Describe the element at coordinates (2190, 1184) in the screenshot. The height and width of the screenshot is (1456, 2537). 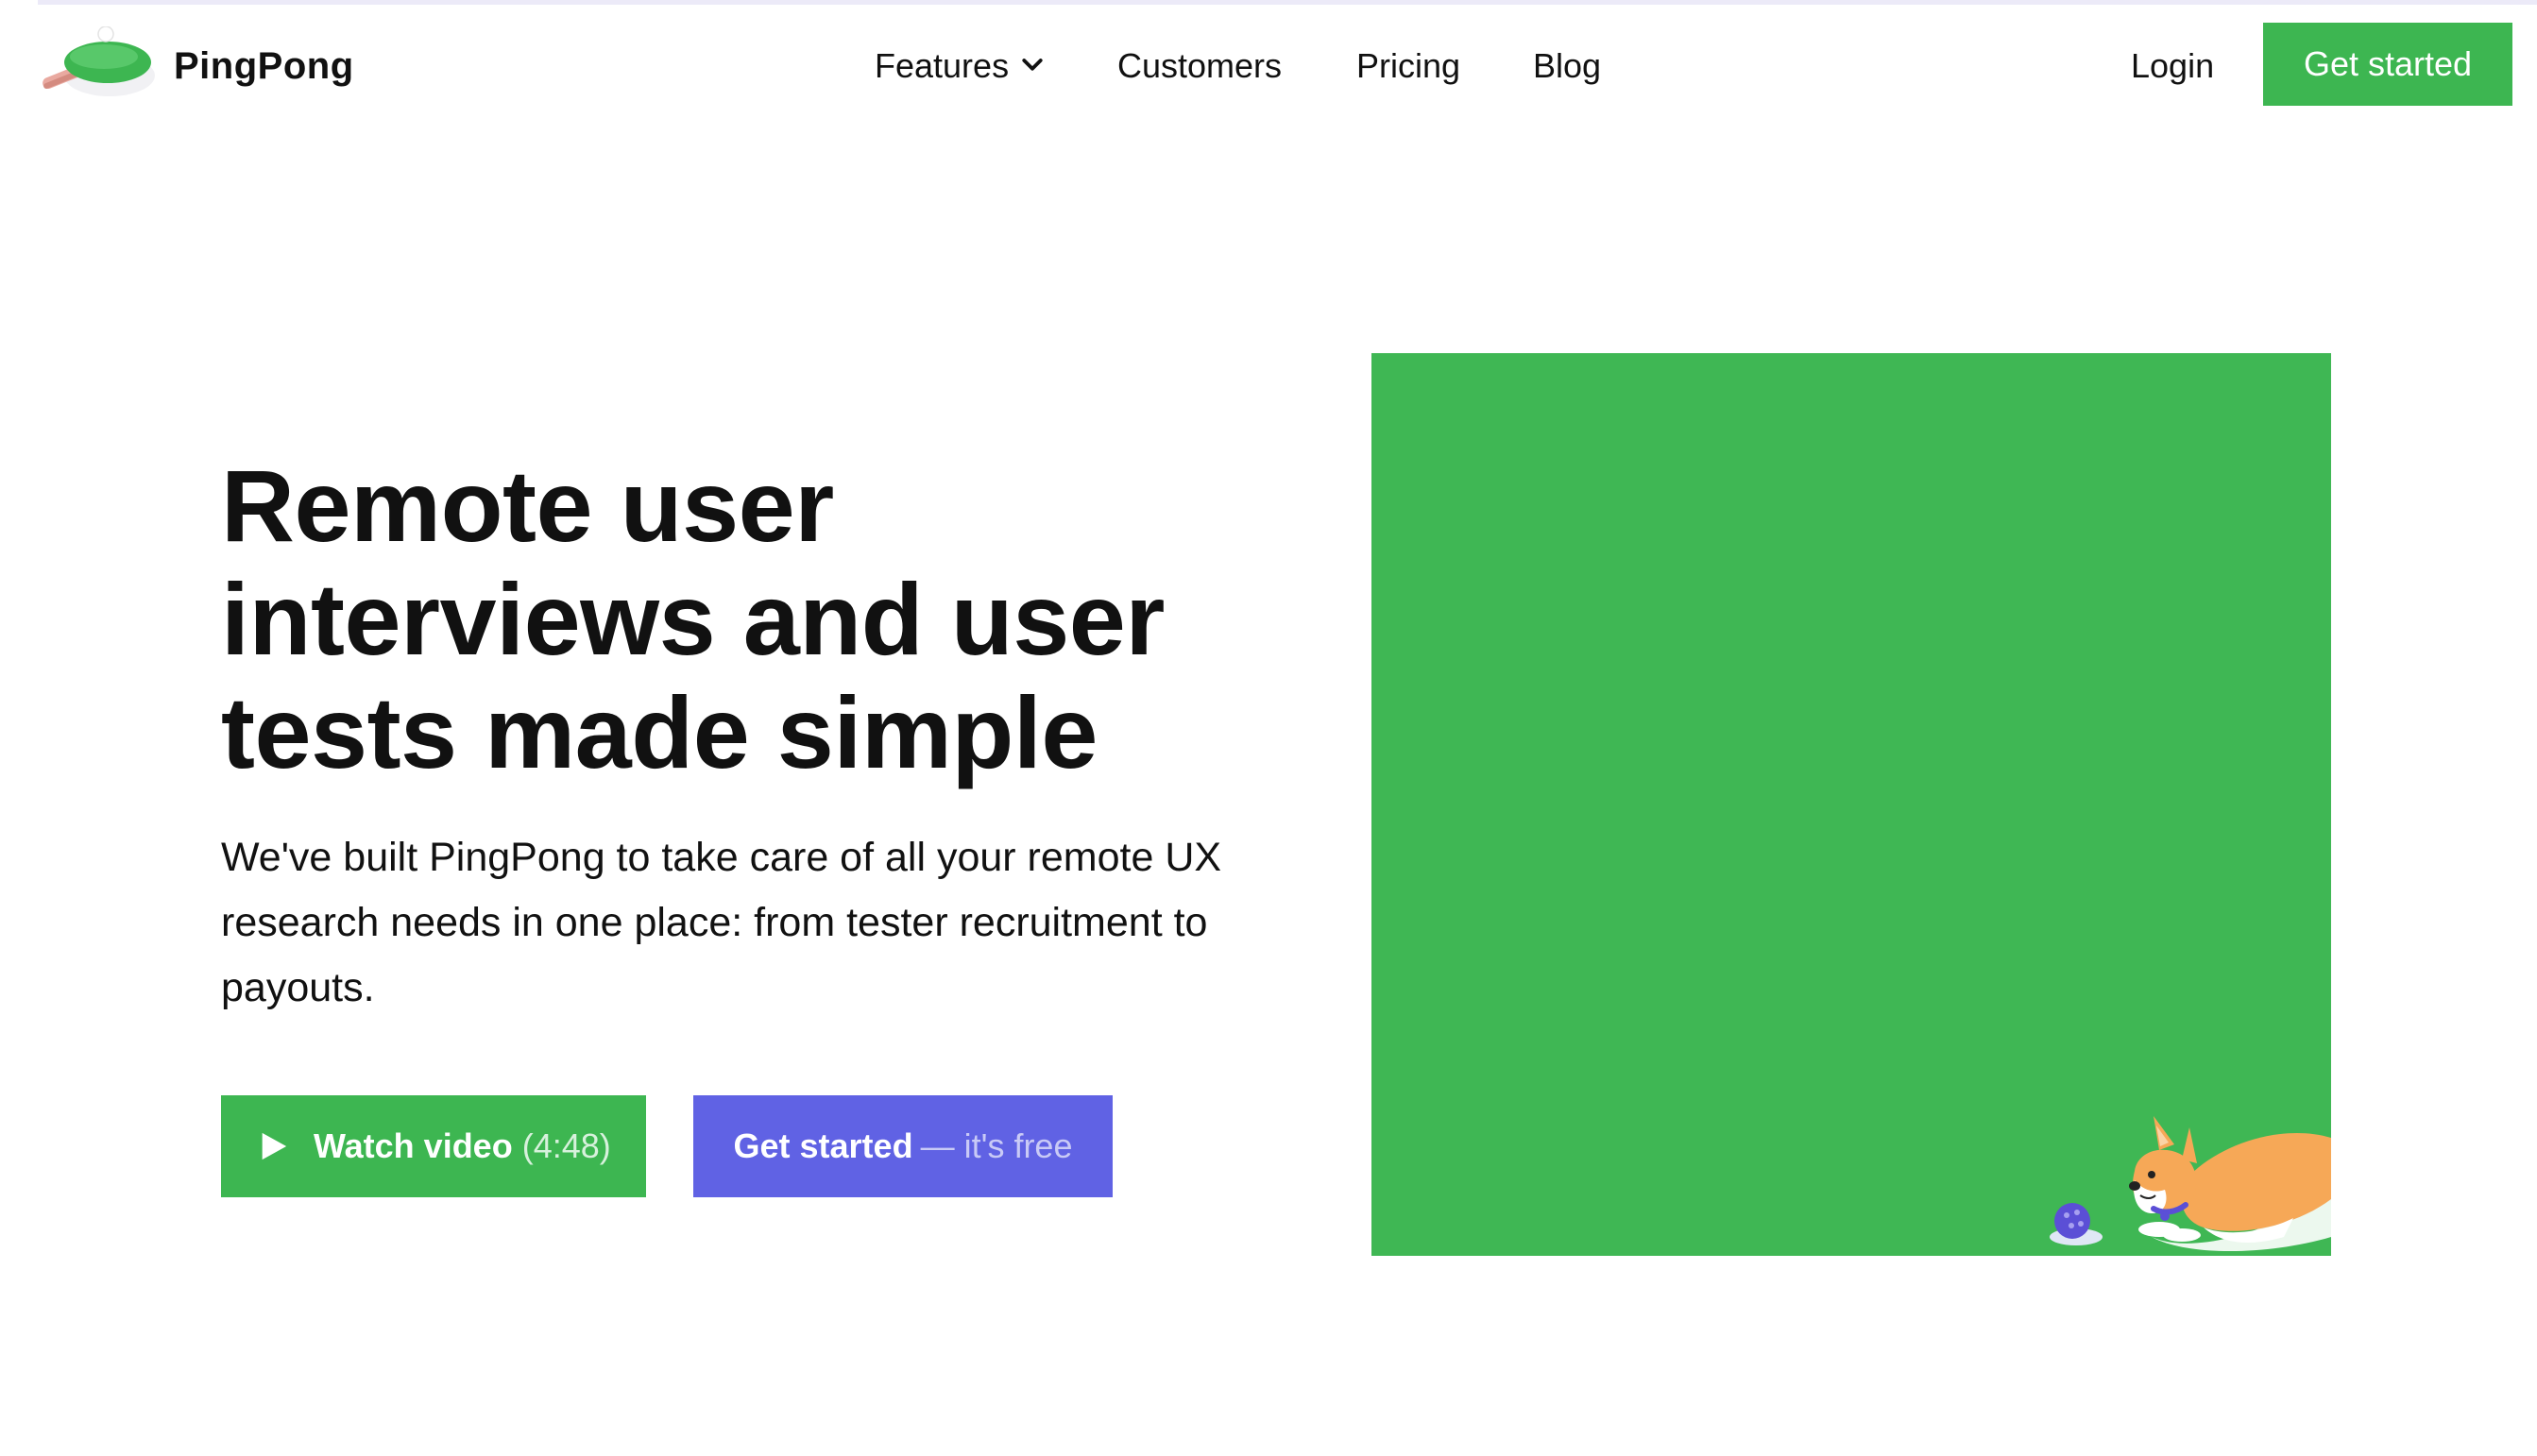
I see `corgi-illustration` at that location.